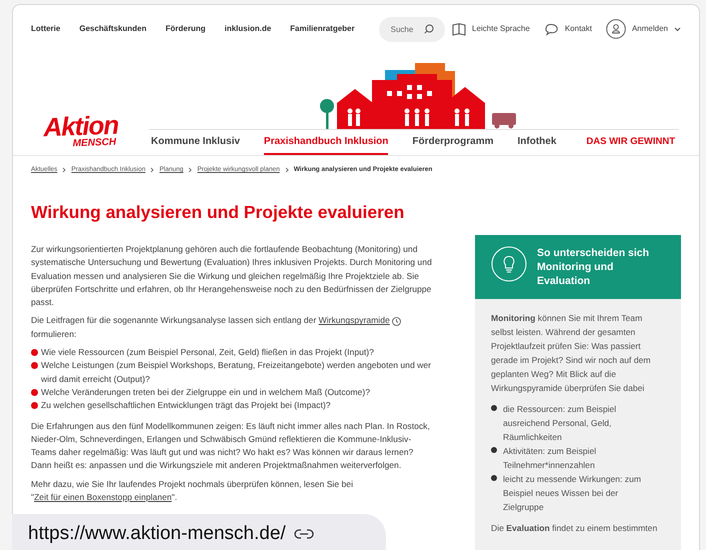 This screenshot has height=550, width=706. Describe the element at coordinates (326, 144) in the screenshot. I see `main-nav-tab: Praxishandbuch Inklusion` at that location.